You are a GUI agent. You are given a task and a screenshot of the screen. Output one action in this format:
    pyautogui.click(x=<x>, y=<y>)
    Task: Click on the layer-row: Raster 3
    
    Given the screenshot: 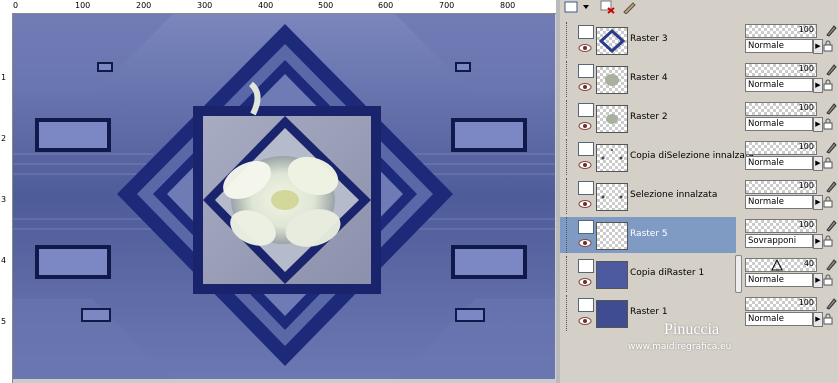 What is the action you would take?
    pyautogui.click(x=648, y=40)
    